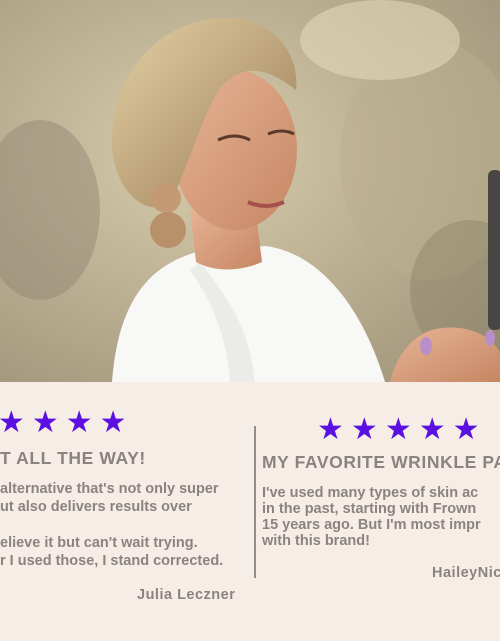 Image resolution: width=500 pixels, height=641 pixels. I want to click on review-title: MY FAVORITE WRINKLE PAT, so click(381, 462).